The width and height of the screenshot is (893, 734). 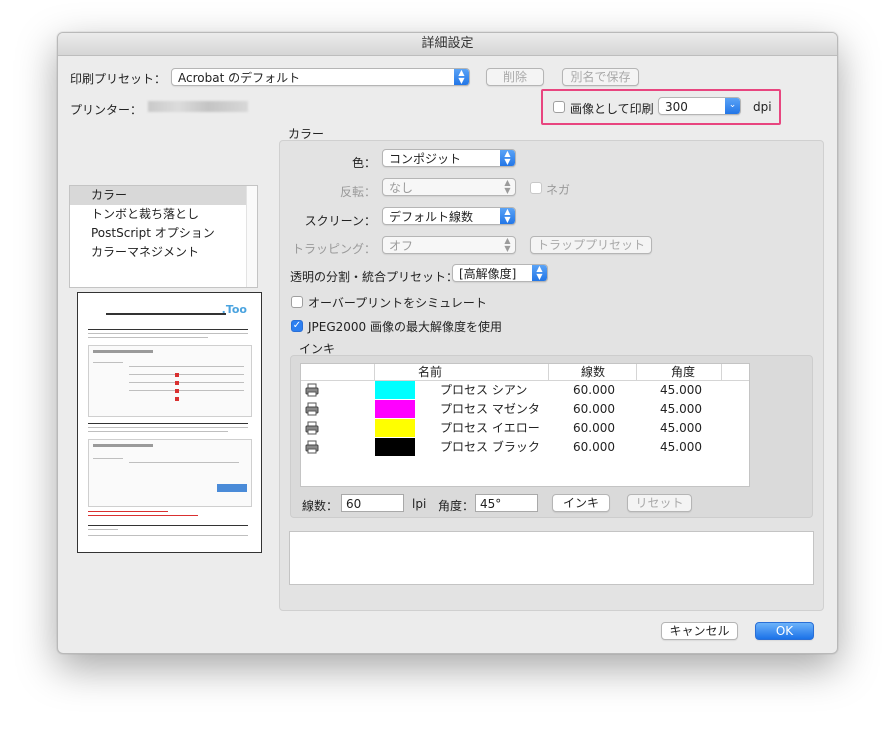 I want to click on ink-row: プロセス シアン 60.000 45.000, so click(x=525, y=390).